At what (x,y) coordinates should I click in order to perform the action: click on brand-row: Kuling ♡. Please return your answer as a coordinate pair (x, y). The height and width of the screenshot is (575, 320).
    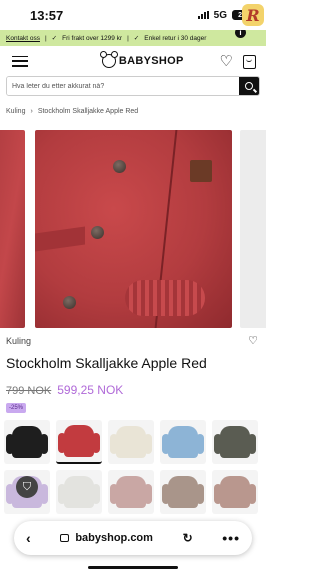
    Looking at the image, I should click on (132, 340).